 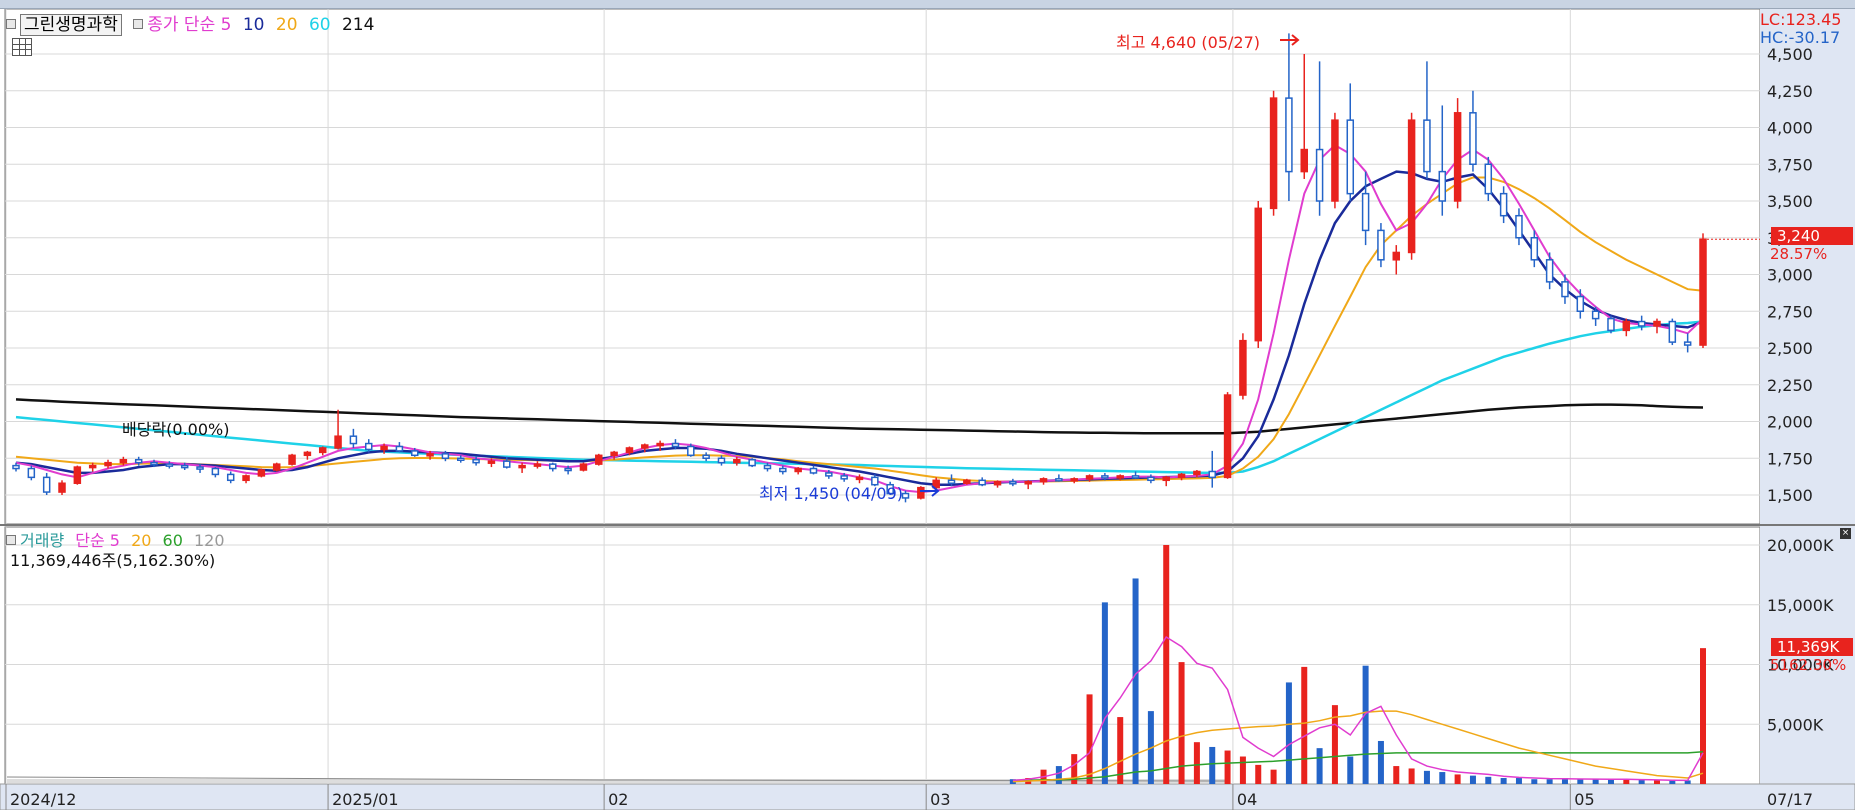 What do you see at coordinates (113, 560) in the screenshot?
I see `volume-total: 11,369,446주(5,162.30%)` at bounding box center [113, 560].